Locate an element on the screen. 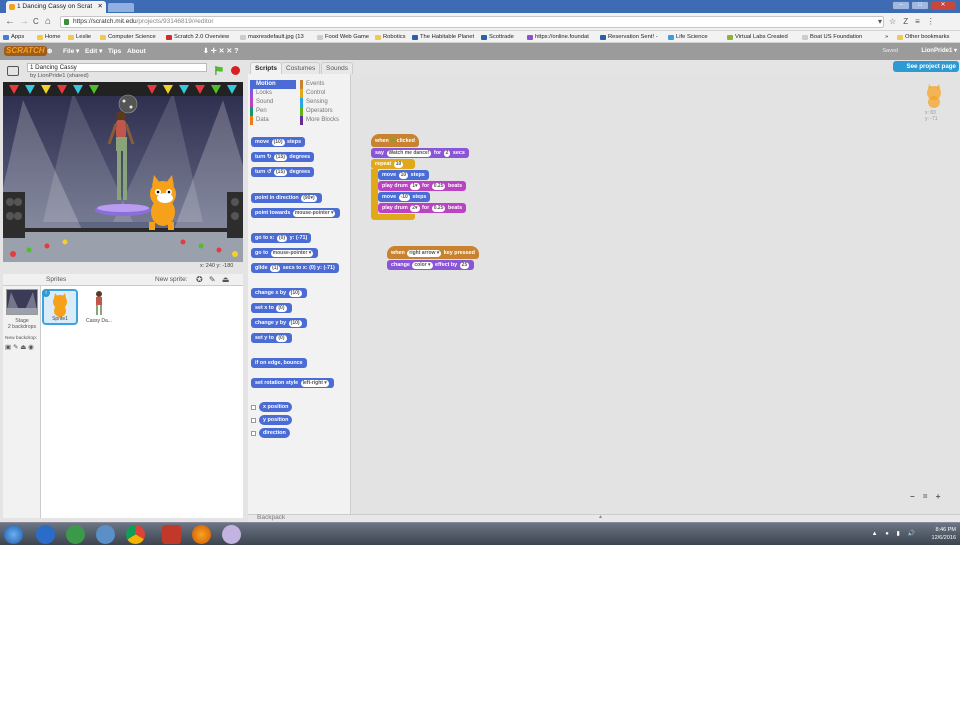 Image resolution: width=960 pixels, height=720 pixels. category-sensing: Sensing is located at coordinates (323, 102).